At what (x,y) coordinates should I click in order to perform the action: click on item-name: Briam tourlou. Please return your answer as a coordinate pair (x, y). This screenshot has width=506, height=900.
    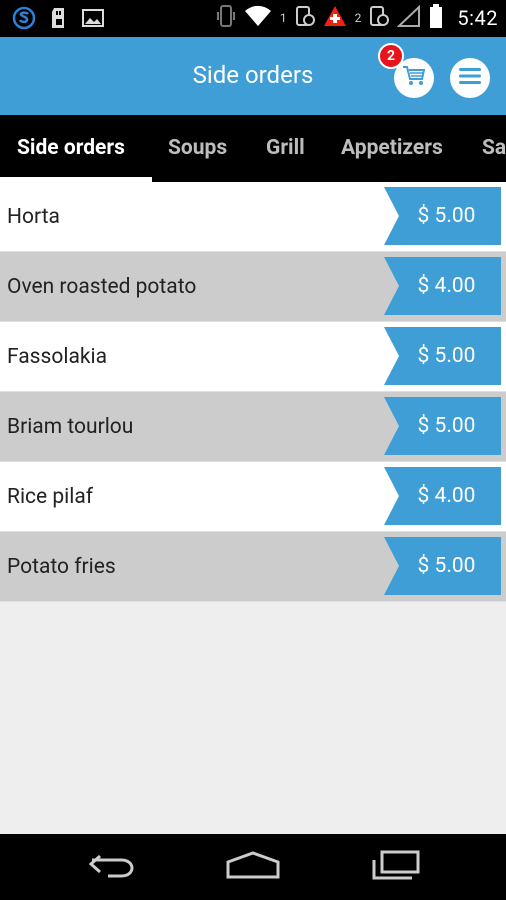
    Looking at the image, I should click on (70, 427).